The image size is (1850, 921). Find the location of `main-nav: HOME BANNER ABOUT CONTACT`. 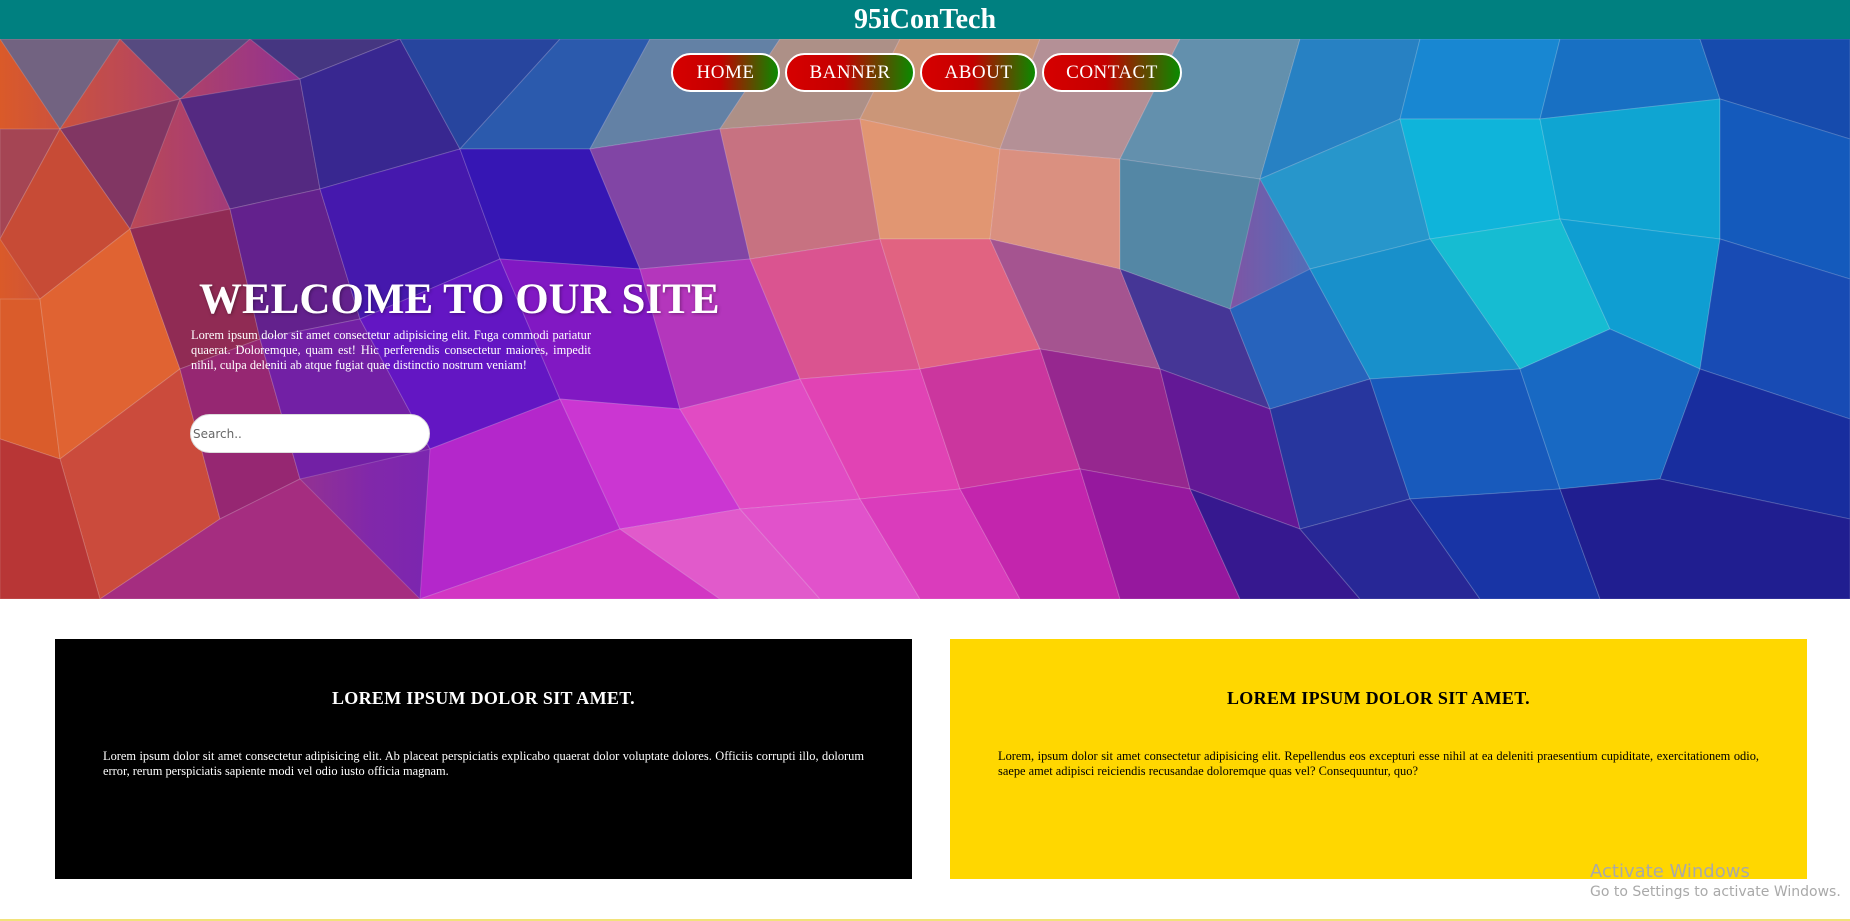

main-nav: HOME BANNER ABOUT CONTACT is located at coordinates (925, 72).